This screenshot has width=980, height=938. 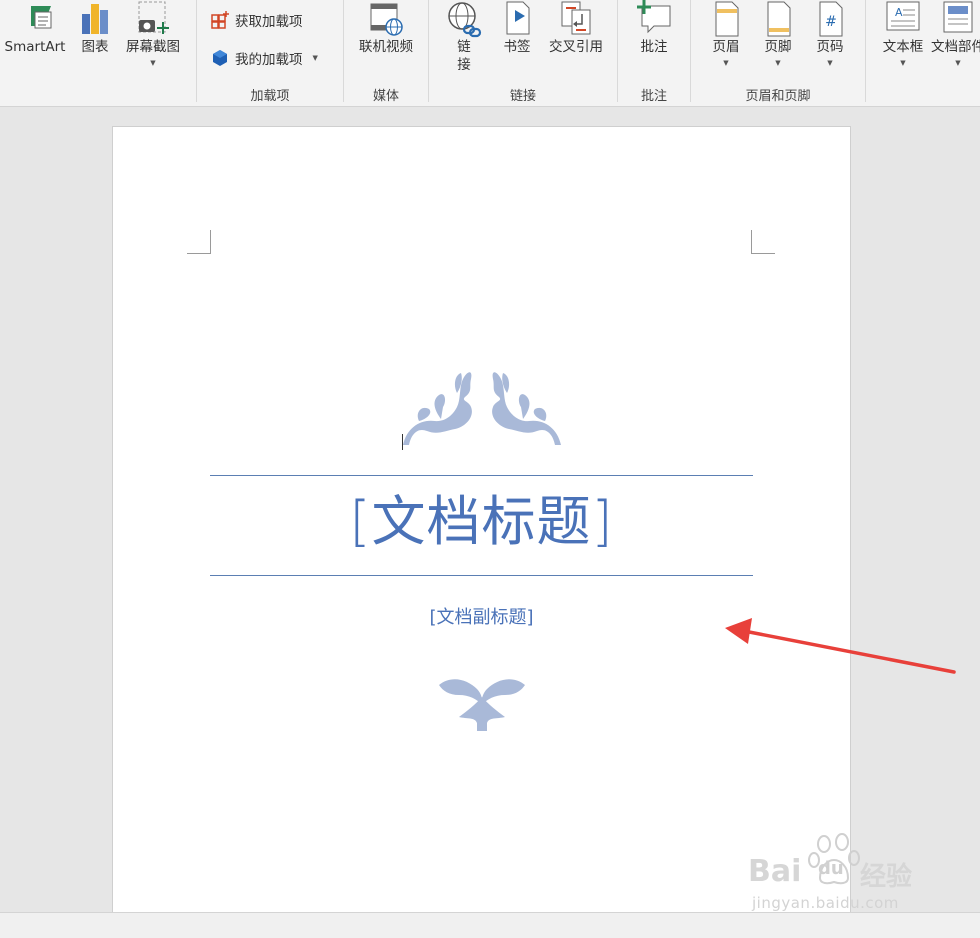 I want to click on header-footer-group: 页眉 ▼ 页脚 ▼ # 页码 ▼ 页眉和页脚, so click(x=778, y=53).